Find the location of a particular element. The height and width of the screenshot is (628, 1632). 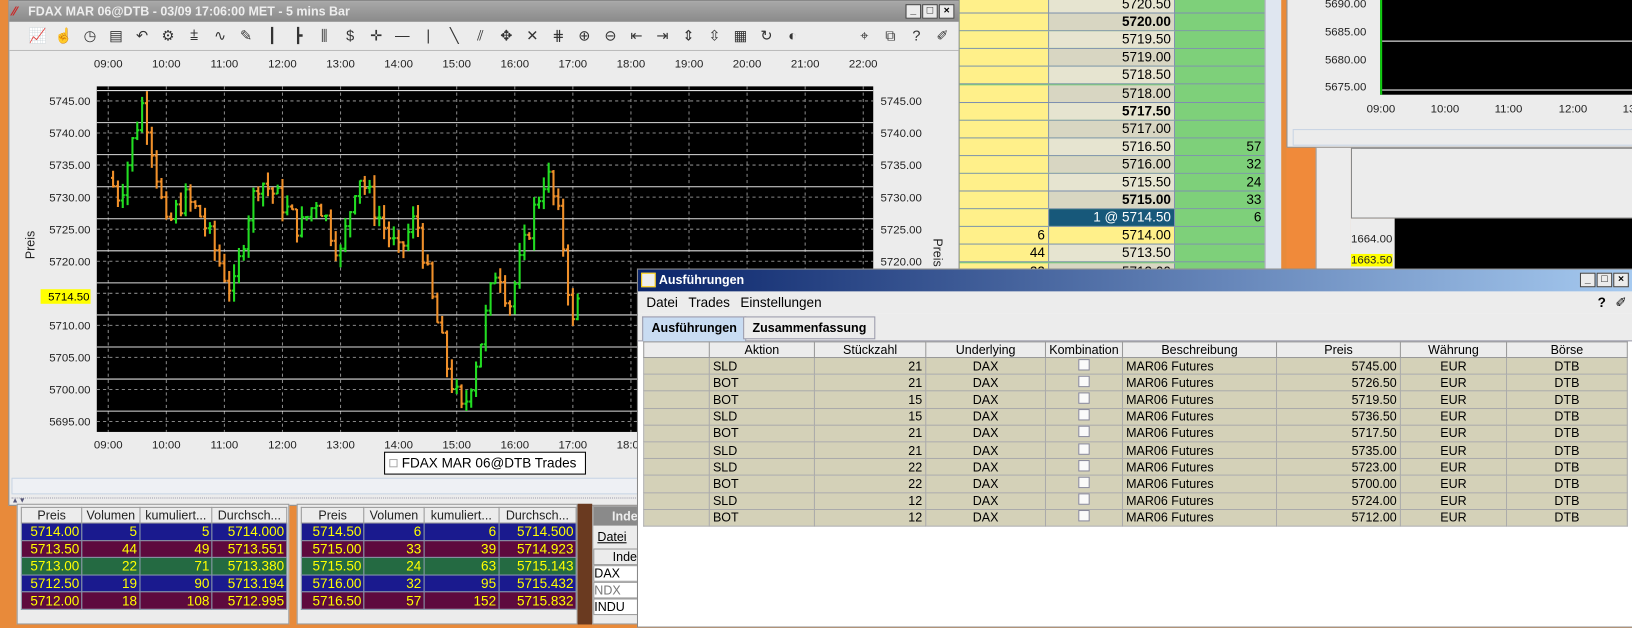

execution-row: SLD 12 DAX MAR06 Futures 5724.00 EUR DTB is located at coordinates (1135, 500).